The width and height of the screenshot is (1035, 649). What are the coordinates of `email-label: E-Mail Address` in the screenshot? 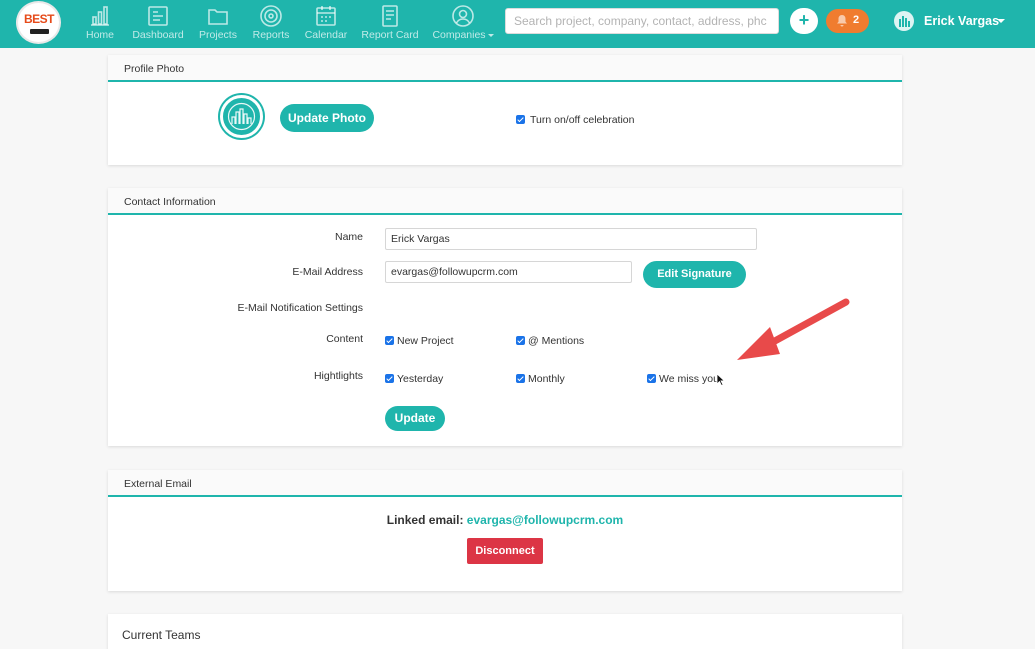 It's located at (327, 272).